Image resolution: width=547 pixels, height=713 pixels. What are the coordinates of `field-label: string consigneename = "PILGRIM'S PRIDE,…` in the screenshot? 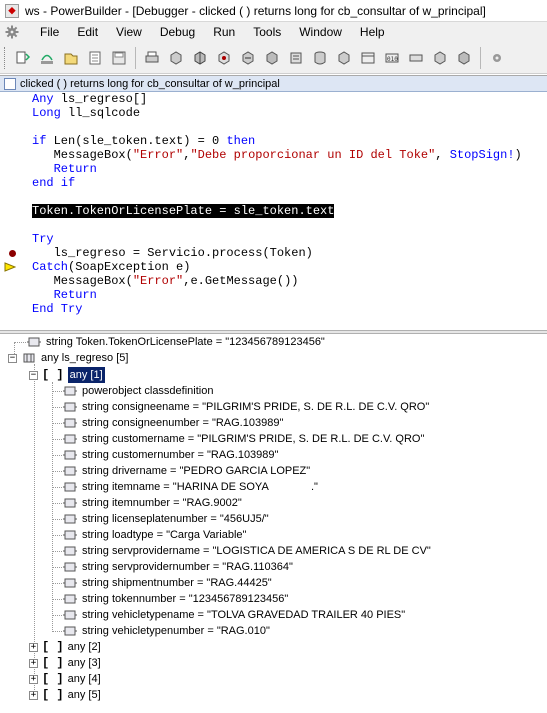 It's located at (256, 407).